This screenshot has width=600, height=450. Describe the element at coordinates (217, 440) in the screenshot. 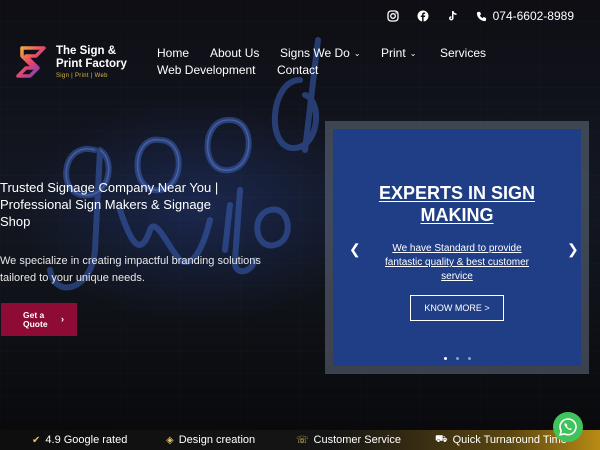

I see `feature-design-label: Design creation` at that location.